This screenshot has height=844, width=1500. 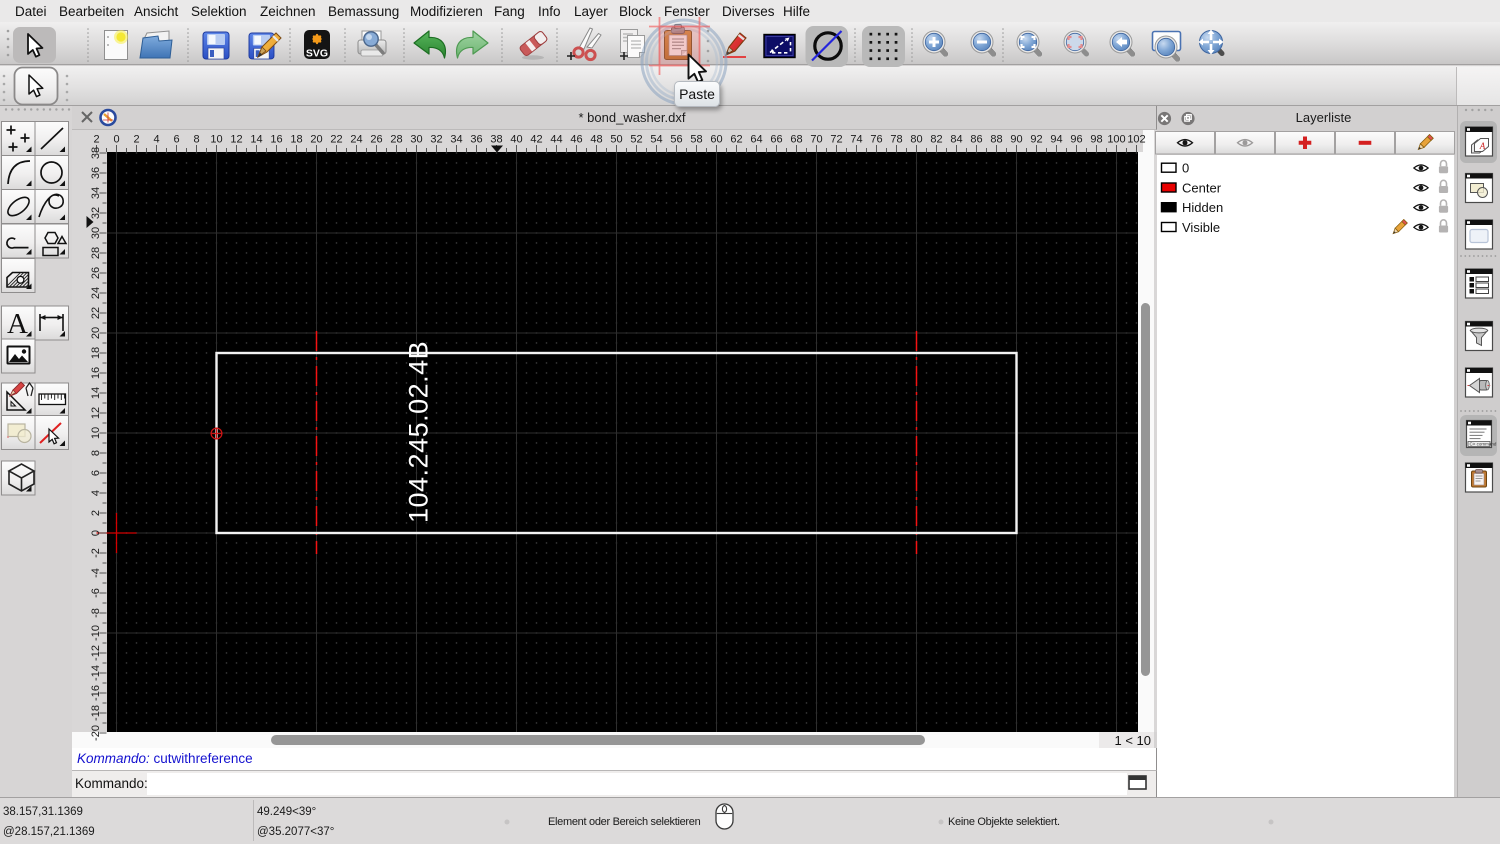 What do you see at coordinates (596, 140) in the screenshot?
I see `svg-text: 48` at bounding box center [596, 140].